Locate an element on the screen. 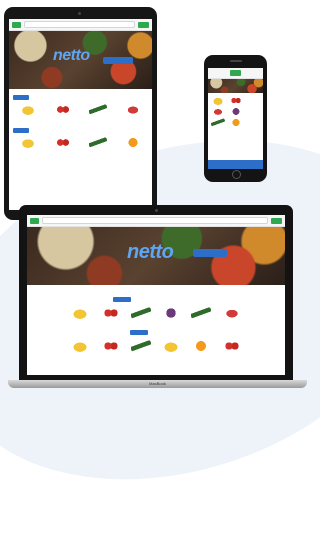 The width and height of the screenshot is (320, 536). laptop-brand-label: MacBook is located at coordinates (157, 383).